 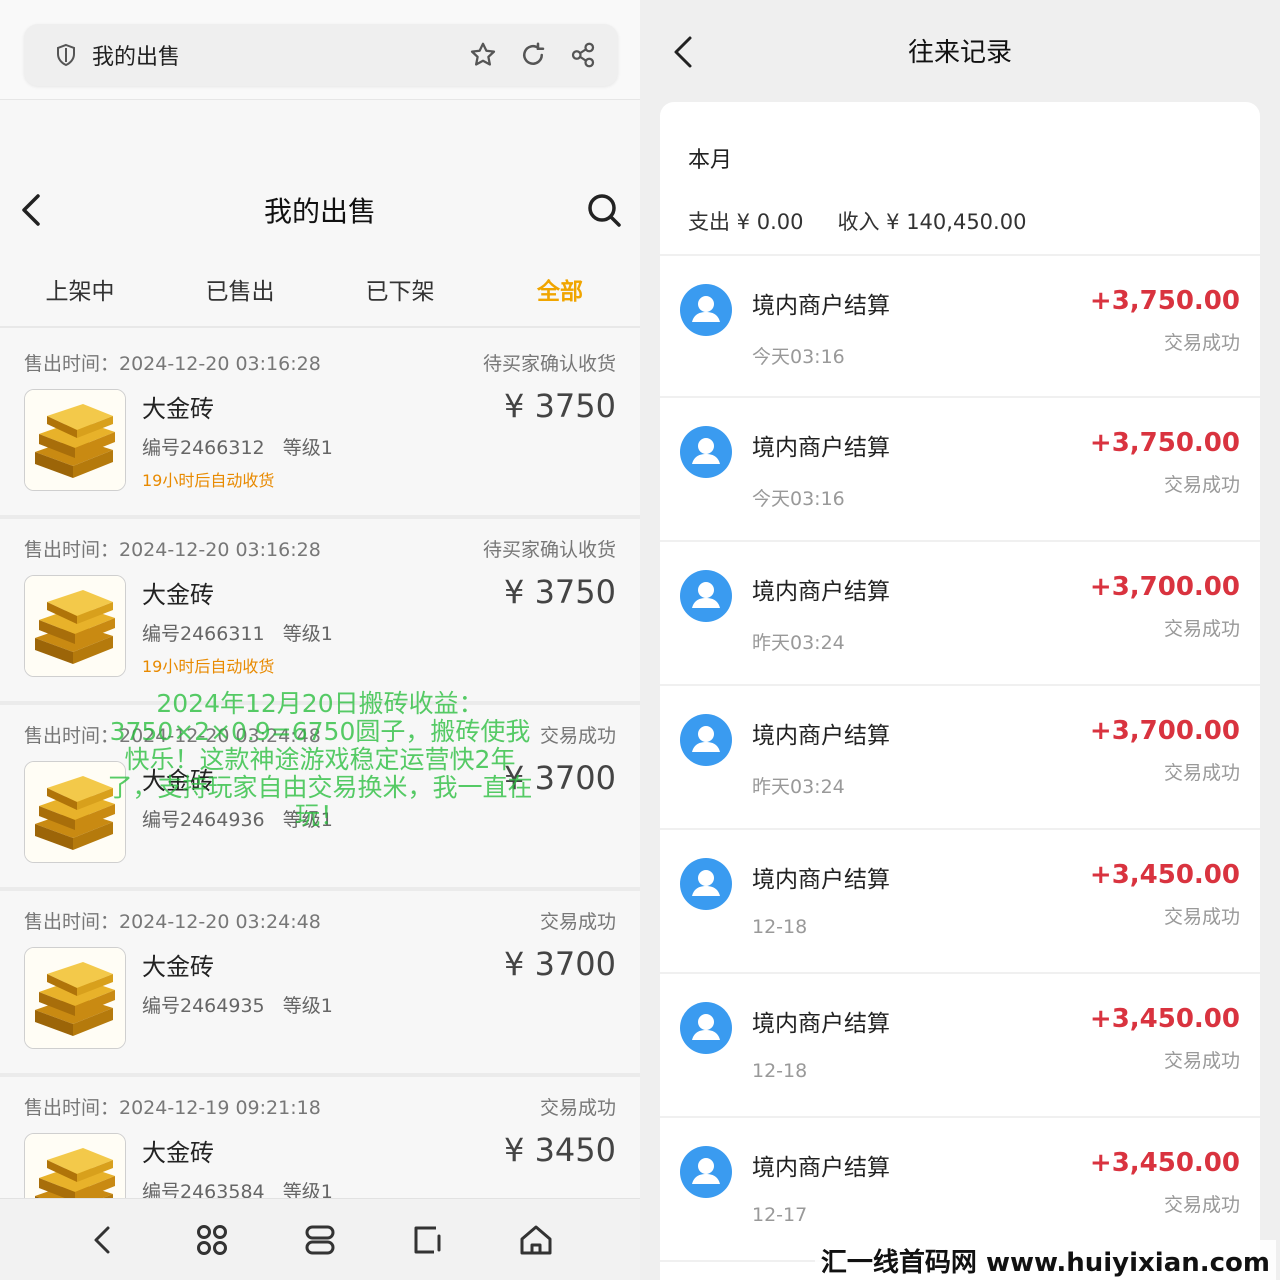 I want to click on records-title: 往来记录, so click(x=959, y=53).